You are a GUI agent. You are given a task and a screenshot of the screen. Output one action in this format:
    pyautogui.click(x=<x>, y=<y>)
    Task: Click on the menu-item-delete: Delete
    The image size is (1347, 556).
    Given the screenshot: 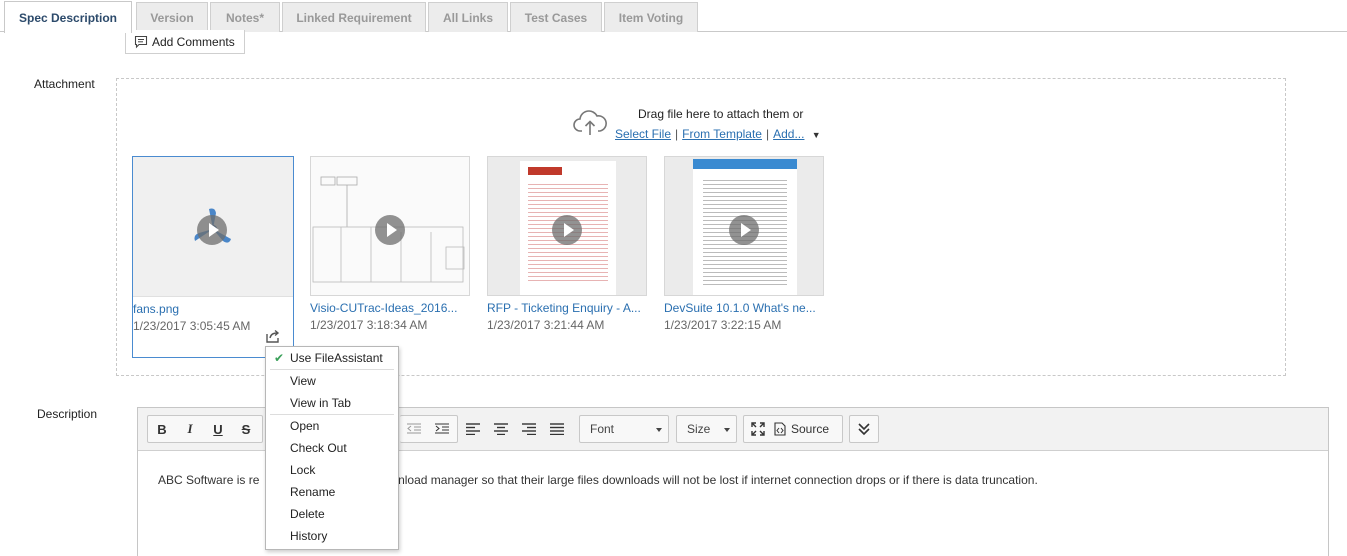 What is the action you would take?
    pyautogui.click(x=332, y=514)
    